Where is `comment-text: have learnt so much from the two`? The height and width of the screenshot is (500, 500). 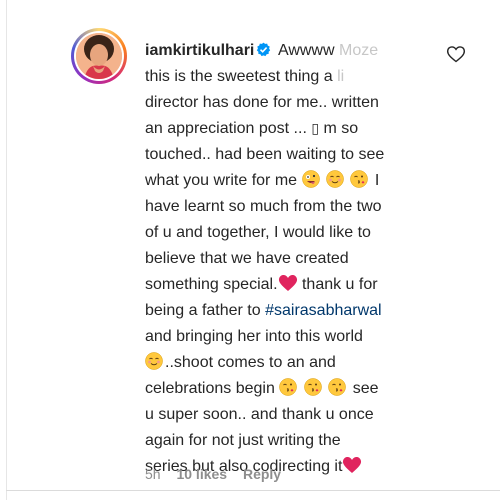
comment-text: have learnt so much from the two is located at coordinates (263, 206).